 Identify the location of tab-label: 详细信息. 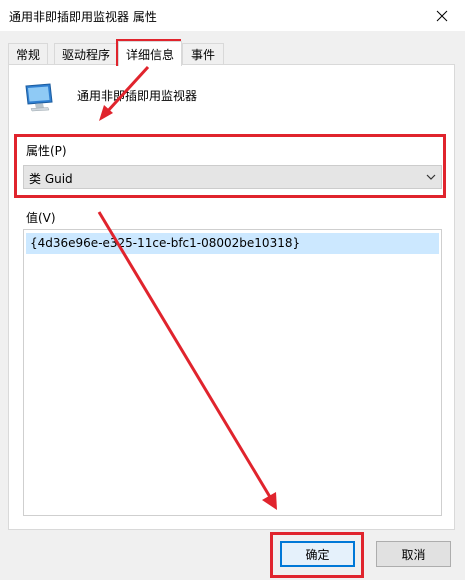
(149, 54).